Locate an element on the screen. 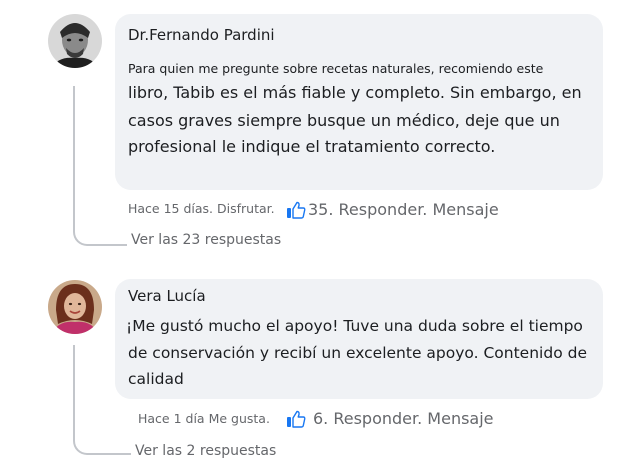  woman-portrait-avatar-icon is located at coordinates (75, 307).